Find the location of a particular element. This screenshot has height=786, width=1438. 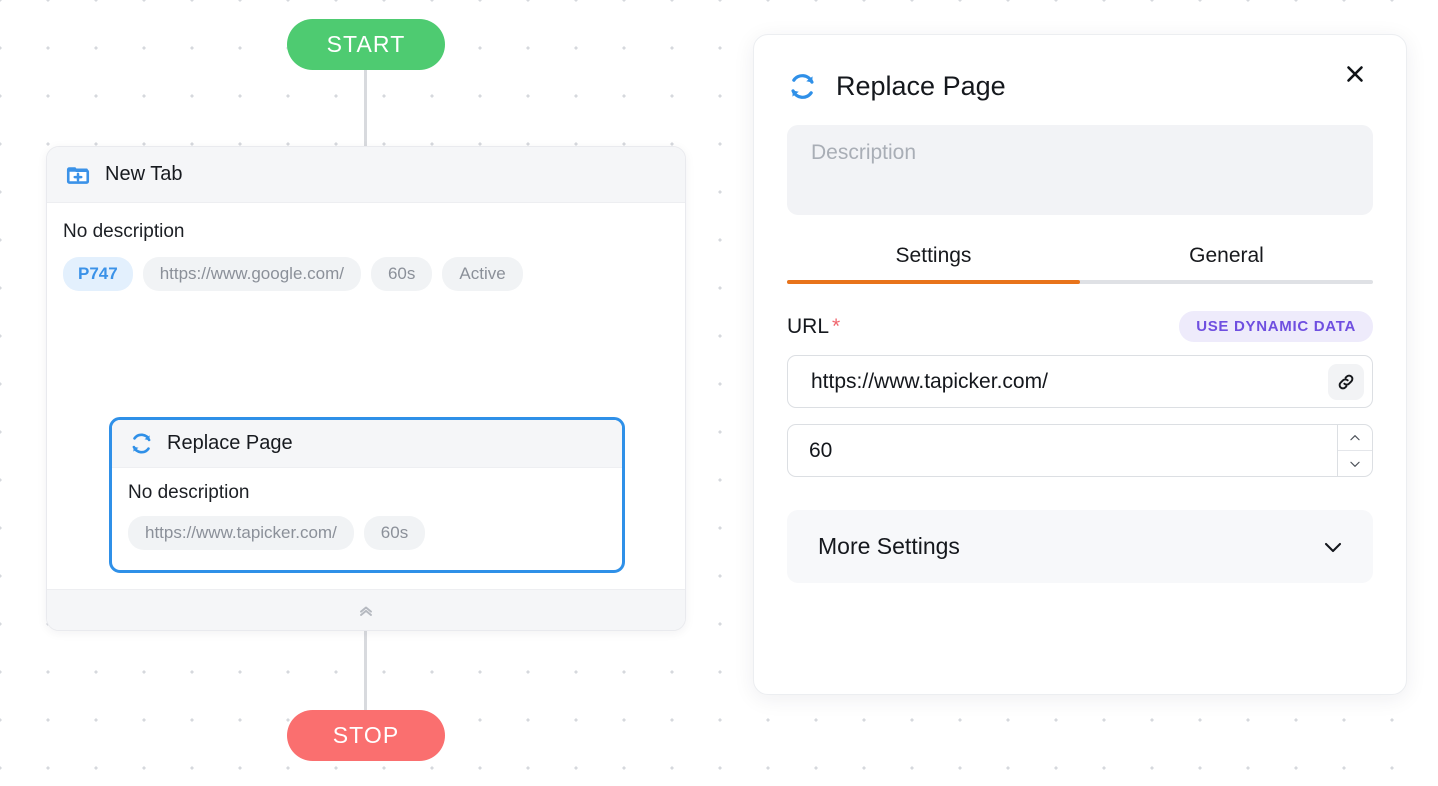

tab-general: General is located at coordinates (1226, 264).